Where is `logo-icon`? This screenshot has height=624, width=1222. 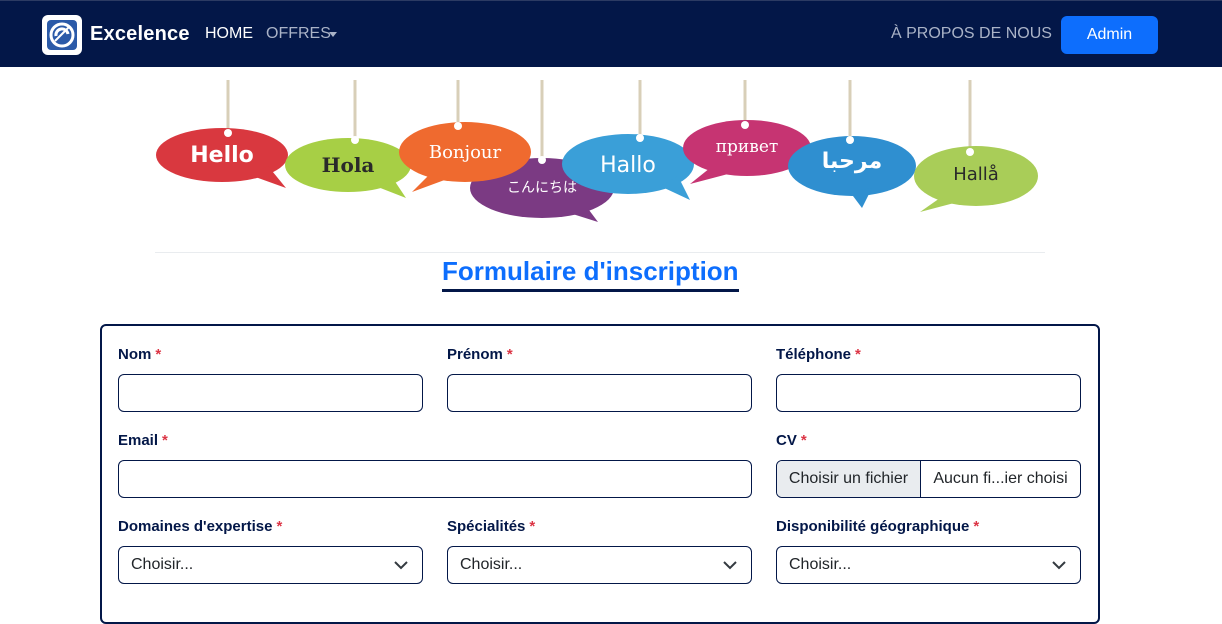 logo-icon is located at coordinates (62, 35).